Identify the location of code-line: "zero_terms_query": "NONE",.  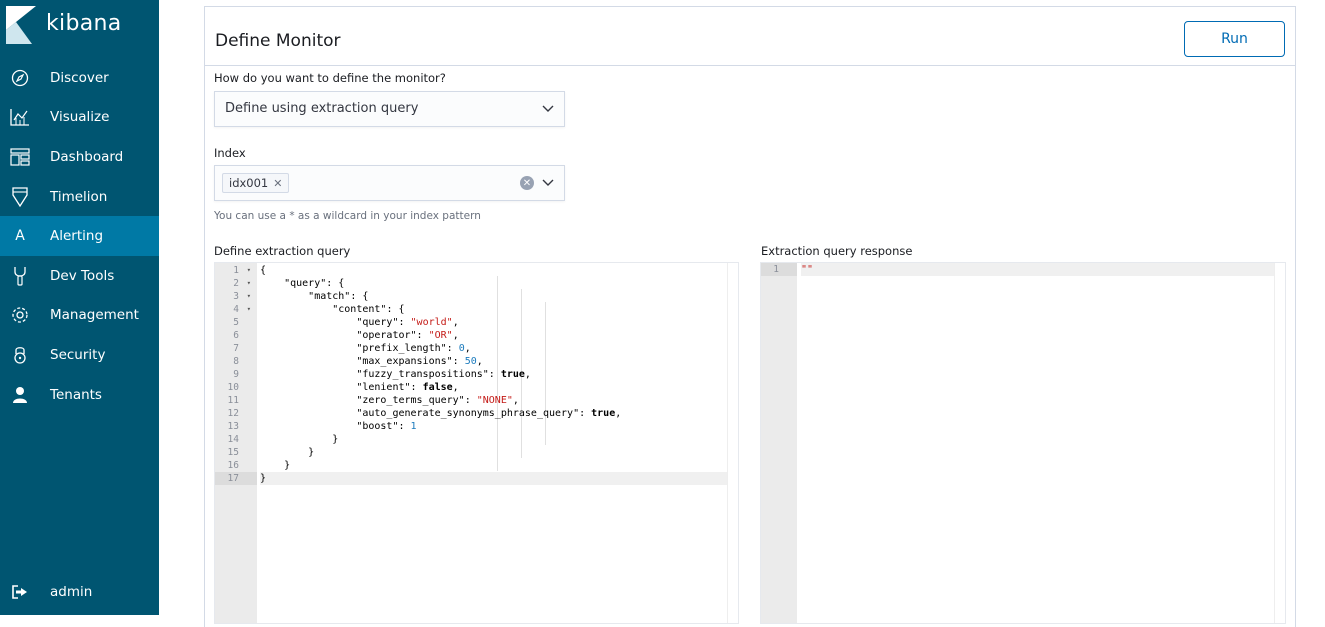
(437, 400).